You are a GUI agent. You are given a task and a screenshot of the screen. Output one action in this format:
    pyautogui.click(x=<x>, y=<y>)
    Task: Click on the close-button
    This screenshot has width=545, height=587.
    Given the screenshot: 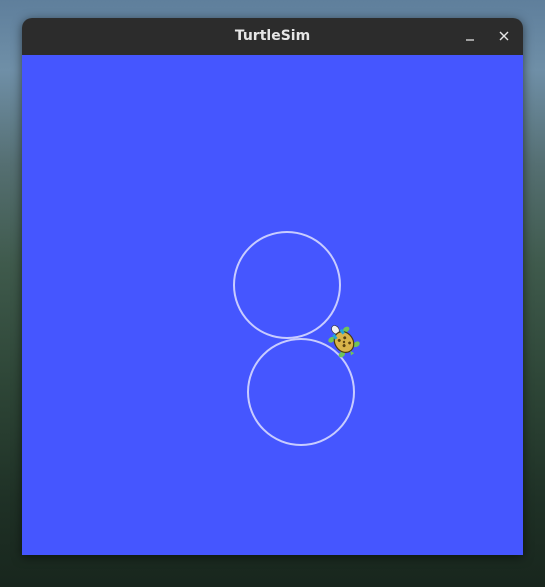 What is the action you would take?
    pyautogui.click(x=504, y=36)
    